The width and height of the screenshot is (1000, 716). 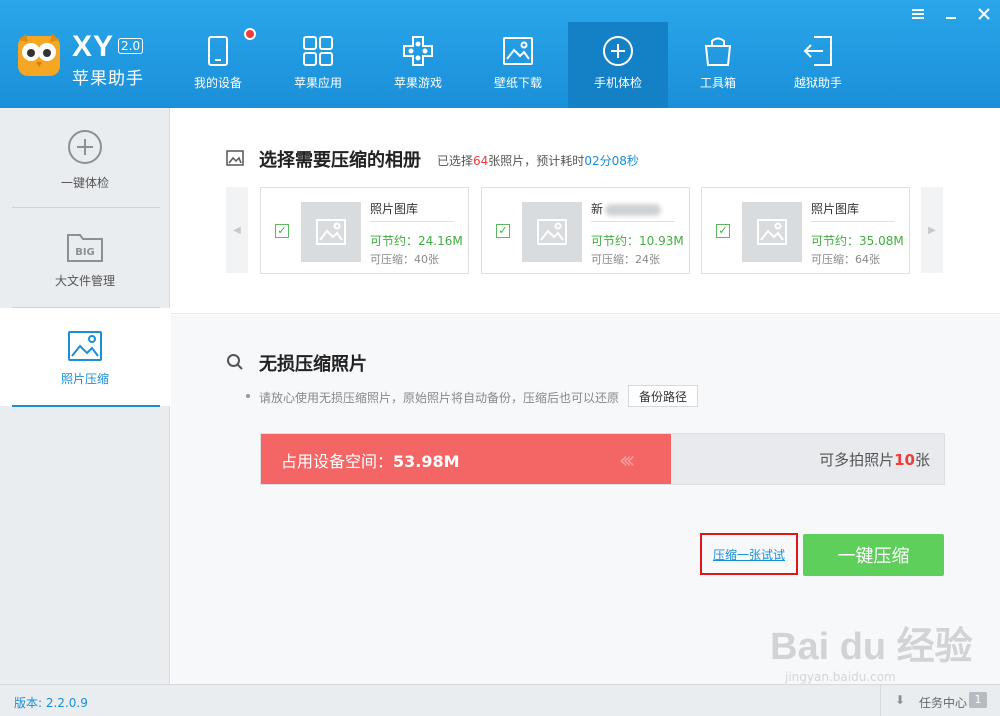 I want to click on big-folder-icon: BIG, so click(x=85, y=248).